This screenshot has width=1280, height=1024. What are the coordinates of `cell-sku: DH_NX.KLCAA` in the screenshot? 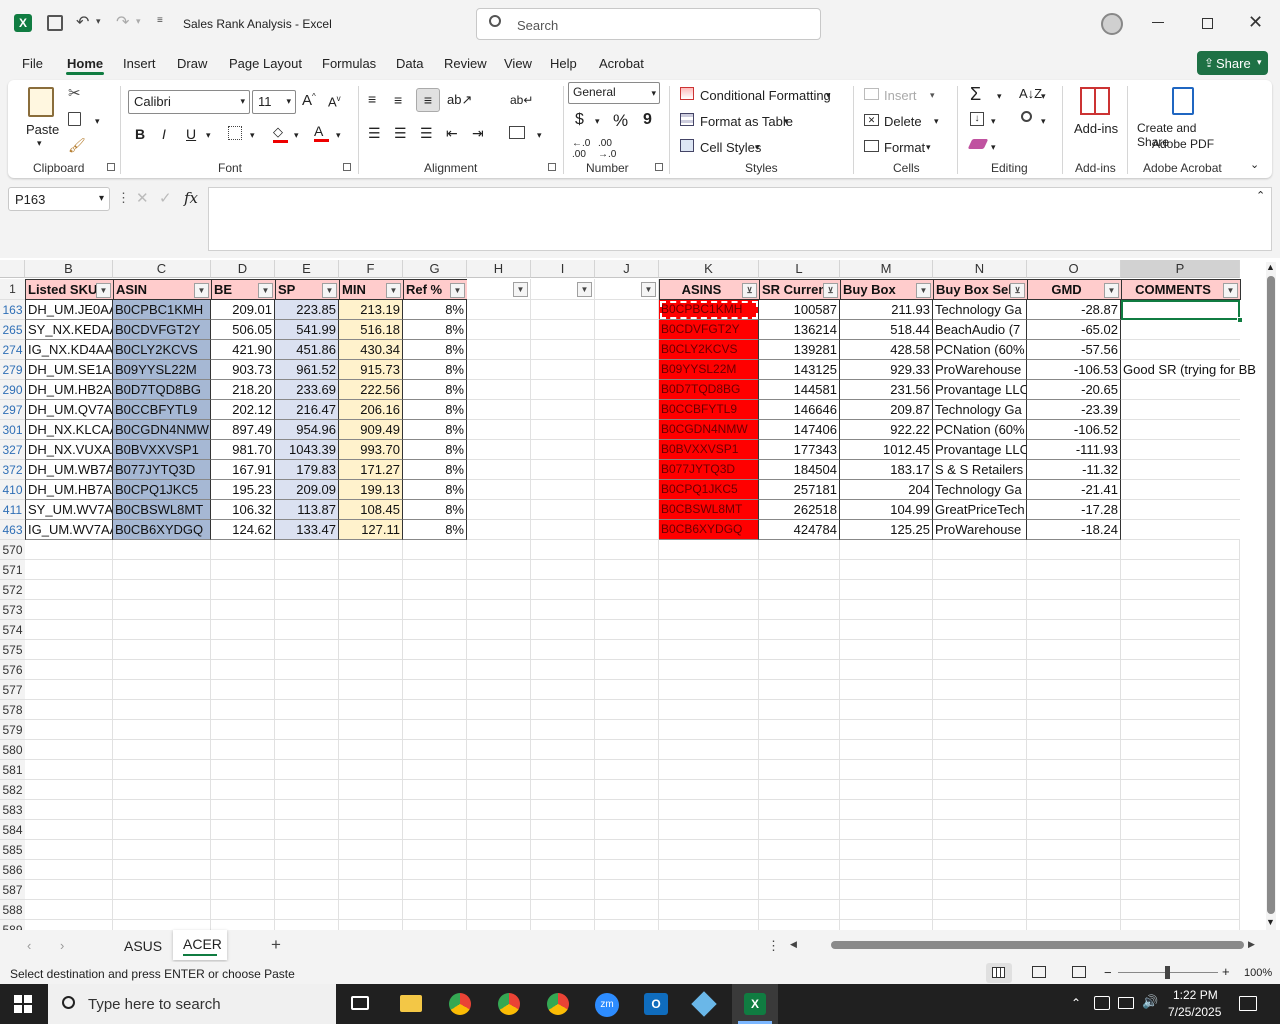 It's located at (69, 430).